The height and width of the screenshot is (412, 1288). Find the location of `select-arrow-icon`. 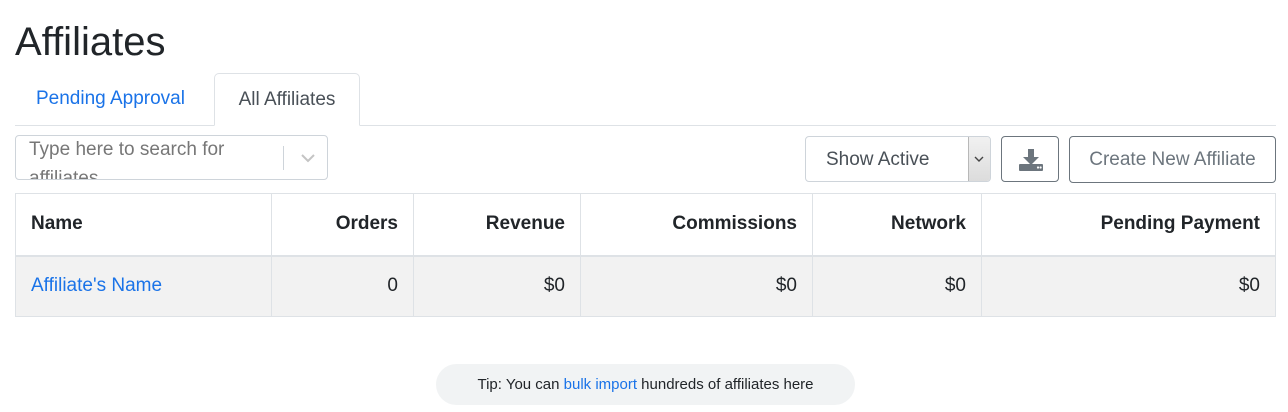

select-arrow-icon is located at coordinates (979, 159).